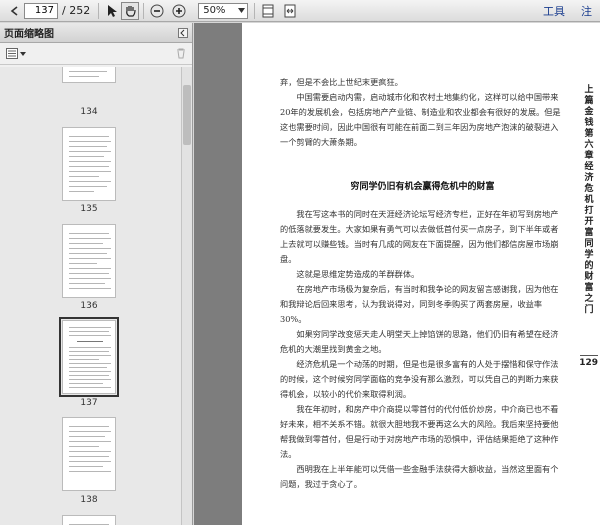 This screenshot has height=525, width=600. I want to click on comment-link: 注, so click(586, 11).